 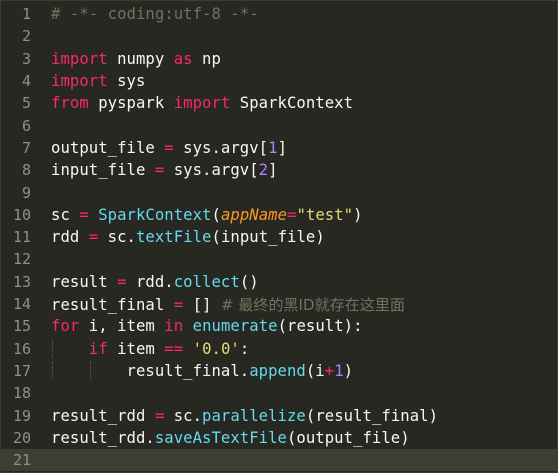 I want to click on code-line: 3 import numpy as np, so click(x=279, y=59).